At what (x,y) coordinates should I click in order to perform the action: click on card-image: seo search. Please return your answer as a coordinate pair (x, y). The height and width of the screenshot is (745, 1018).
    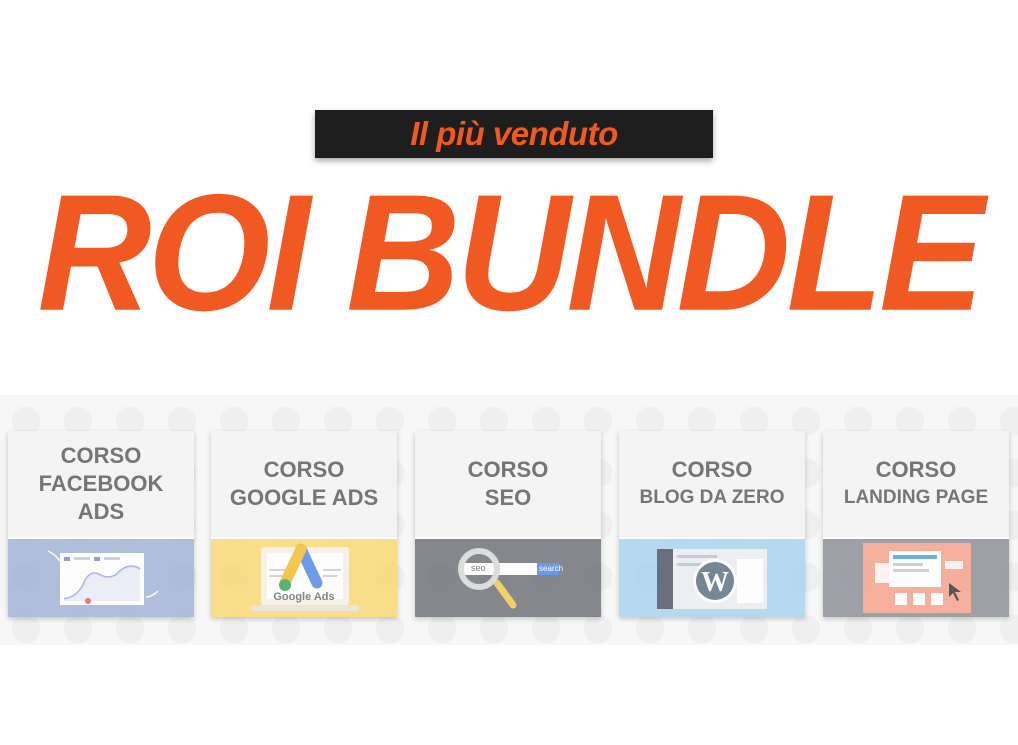
    Looking at the image, I should click on (508, 578).